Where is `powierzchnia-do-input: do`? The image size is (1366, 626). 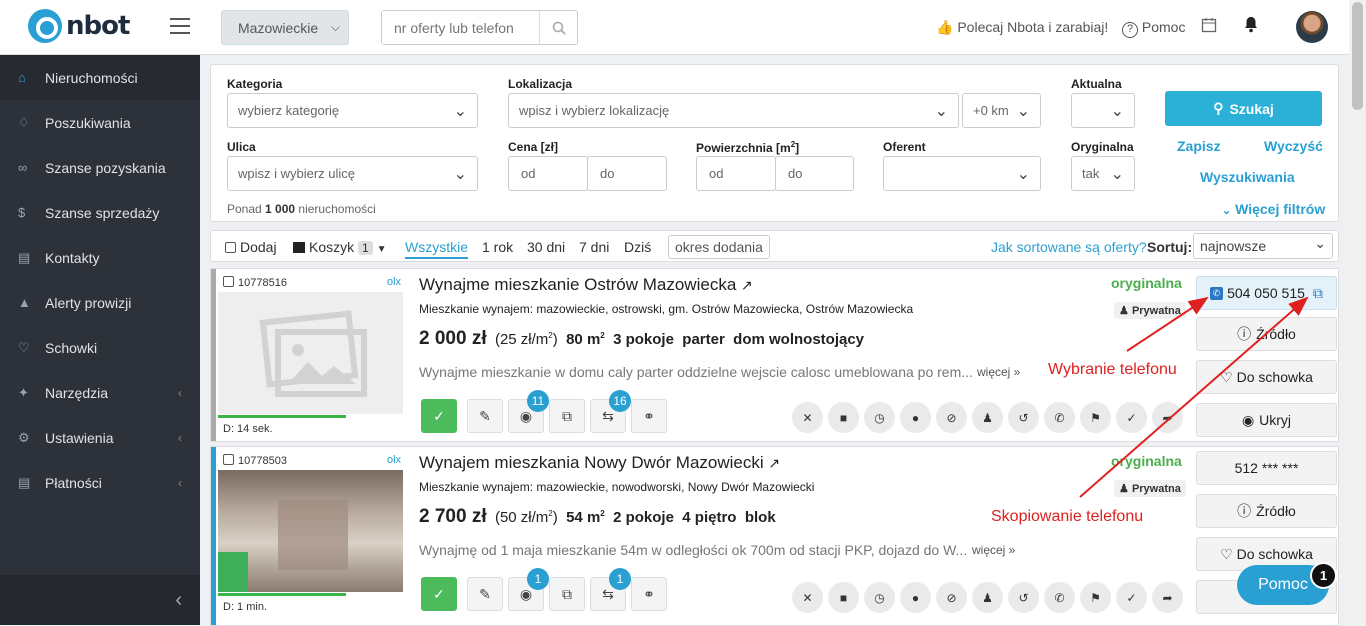
powierzchnia-do-input: do is located at coordinates (814, 173).